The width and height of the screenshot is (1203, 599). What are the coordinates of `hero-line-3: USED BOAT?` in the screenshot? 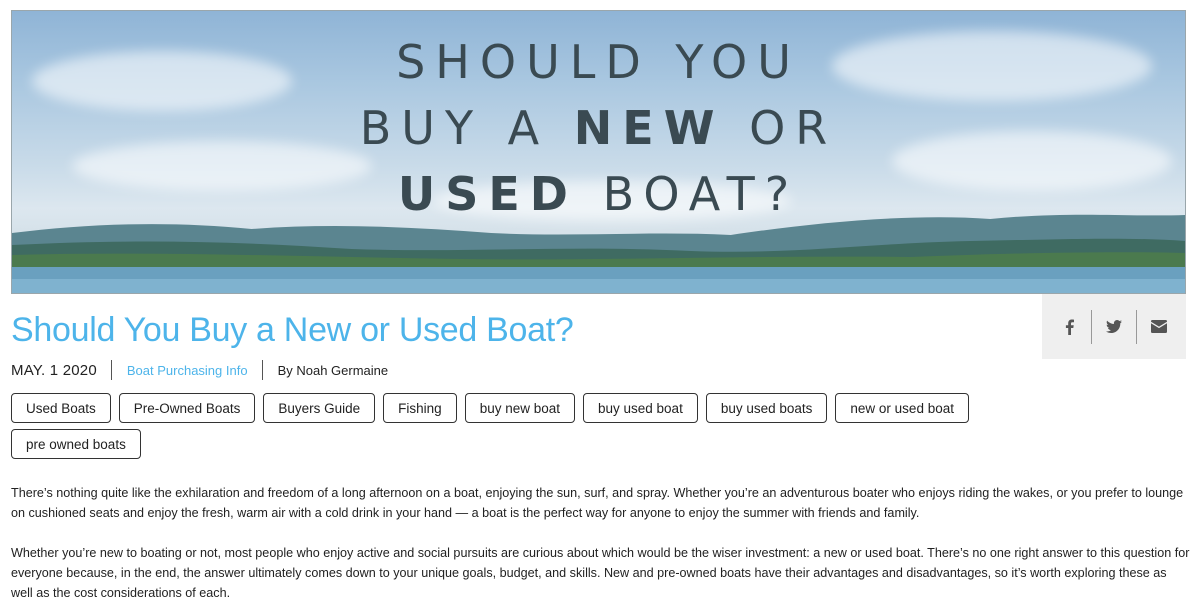 It's located at (598, 194).